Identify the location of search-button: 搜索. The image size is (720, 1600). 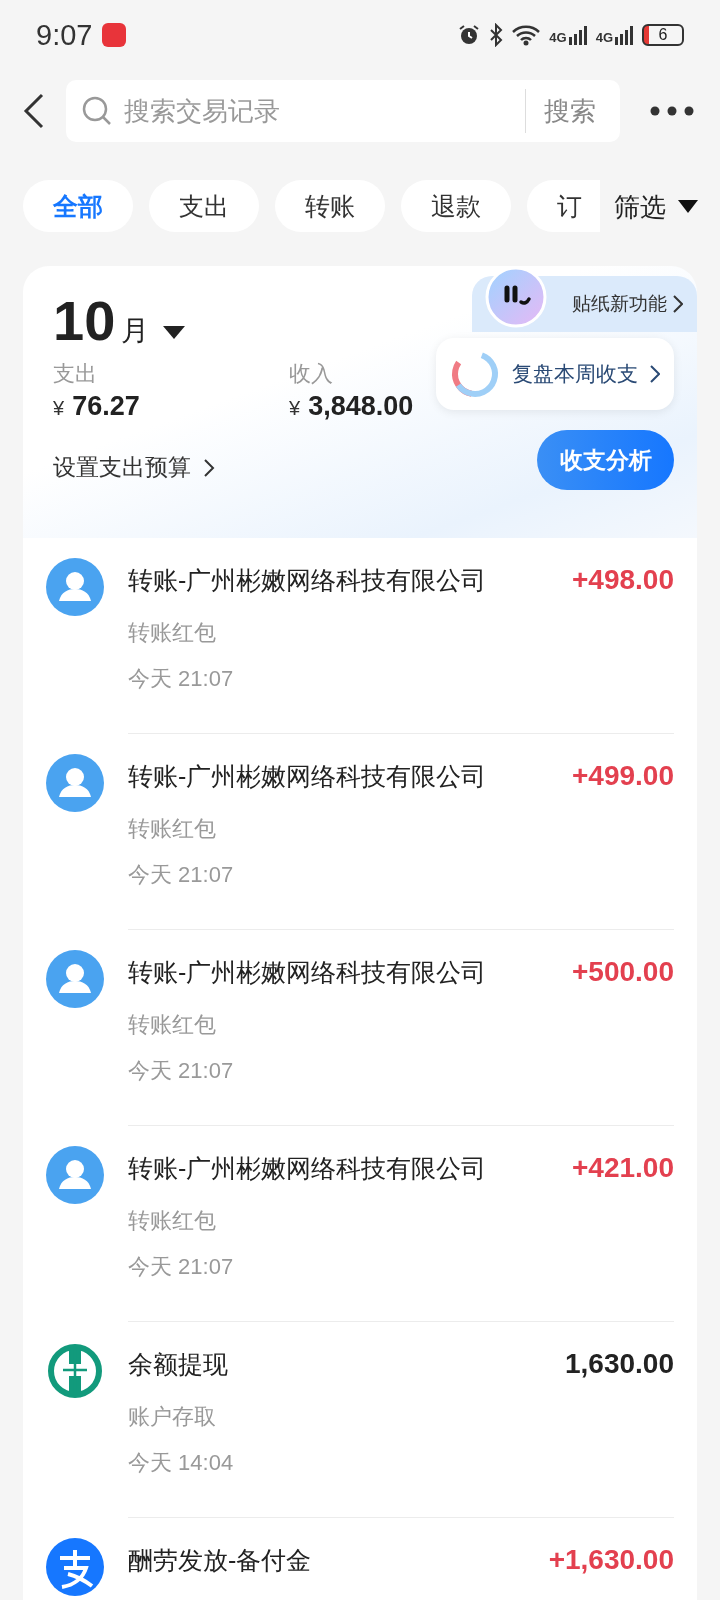
(570, 111).